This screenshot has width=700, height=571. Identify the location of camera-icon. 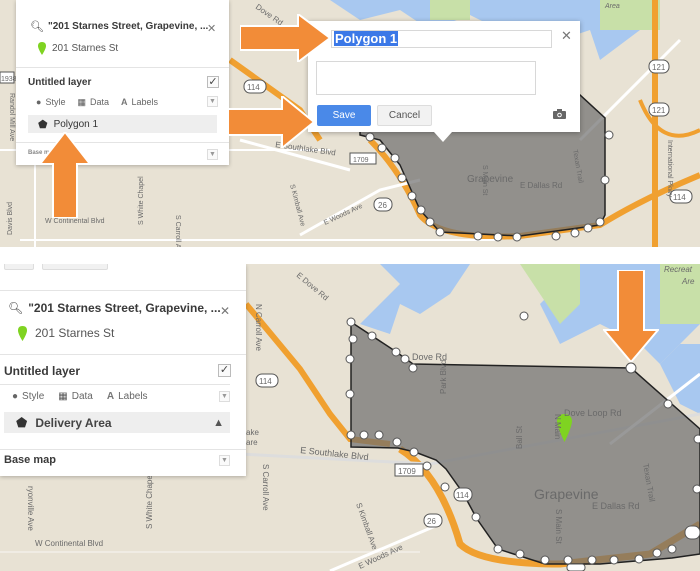
(559, 114).